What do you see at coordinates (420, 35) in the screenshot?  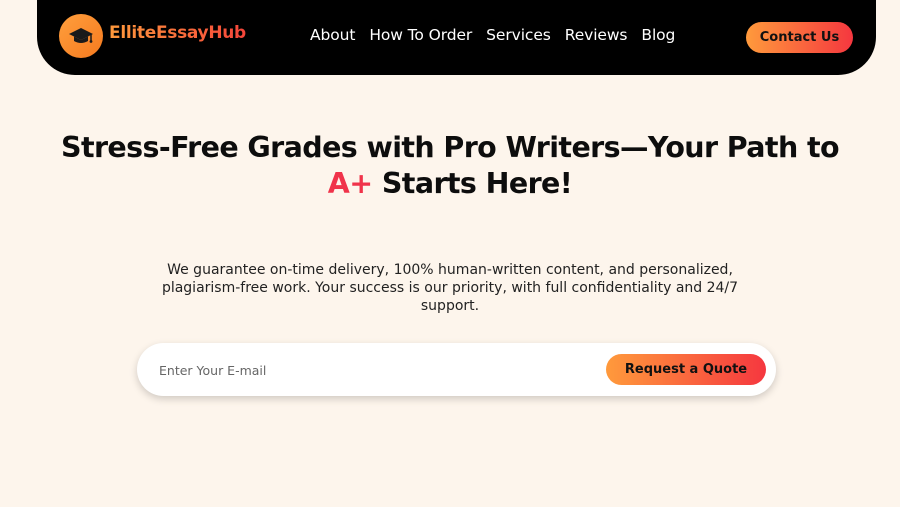 I see `nav-link-how-to-order: How To Order` at bounding box center [420, 35].